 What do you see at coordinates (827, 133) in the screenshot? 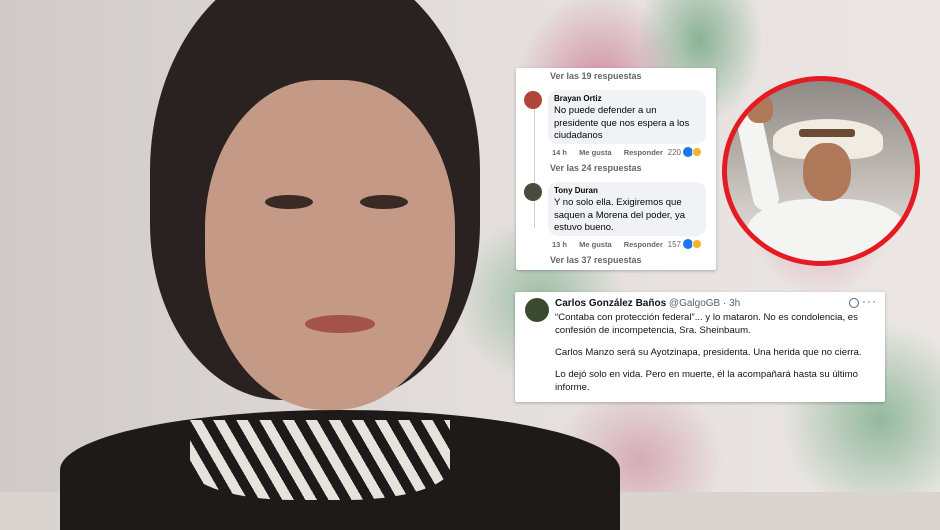
I see `photo-hat-band` at bounding box center [827, 133].